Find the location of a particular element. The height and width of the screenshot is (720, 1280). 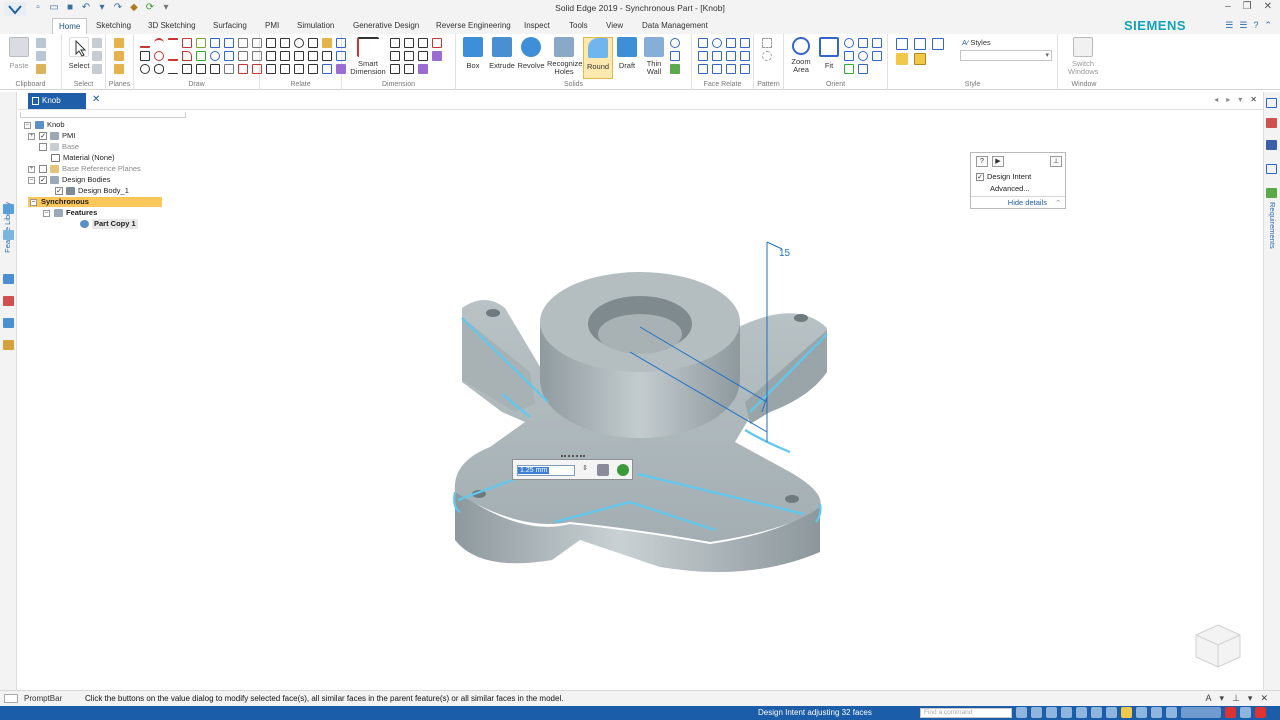

stop-icon is located at coordinates (1230, 712).